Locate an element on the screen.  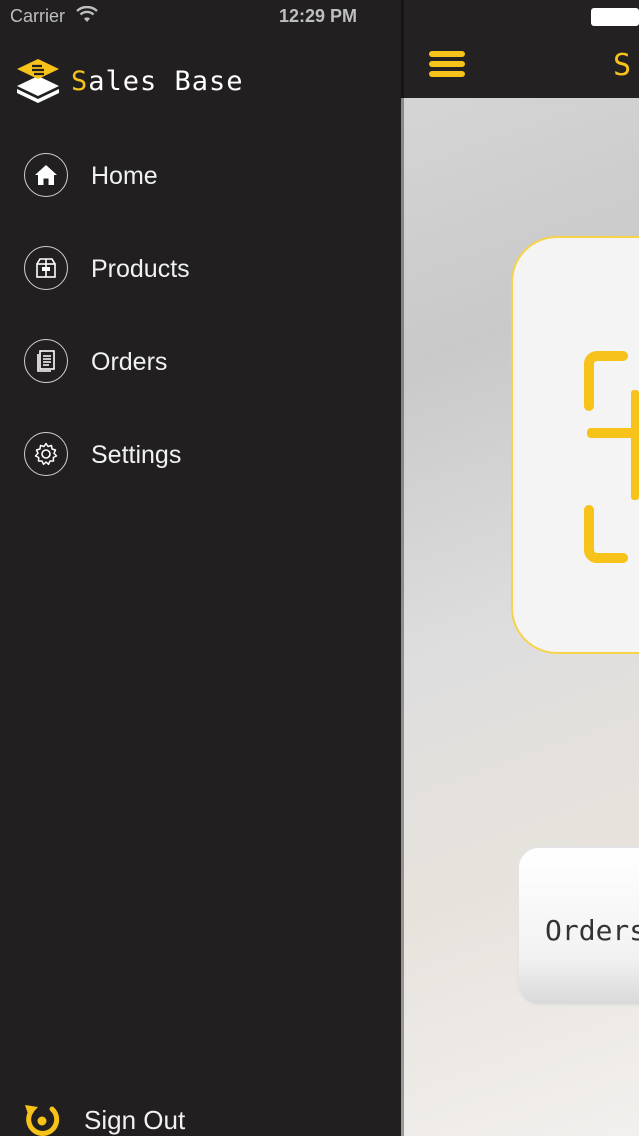
menu-item-settings: Settings is located at coordinates (200, 478).